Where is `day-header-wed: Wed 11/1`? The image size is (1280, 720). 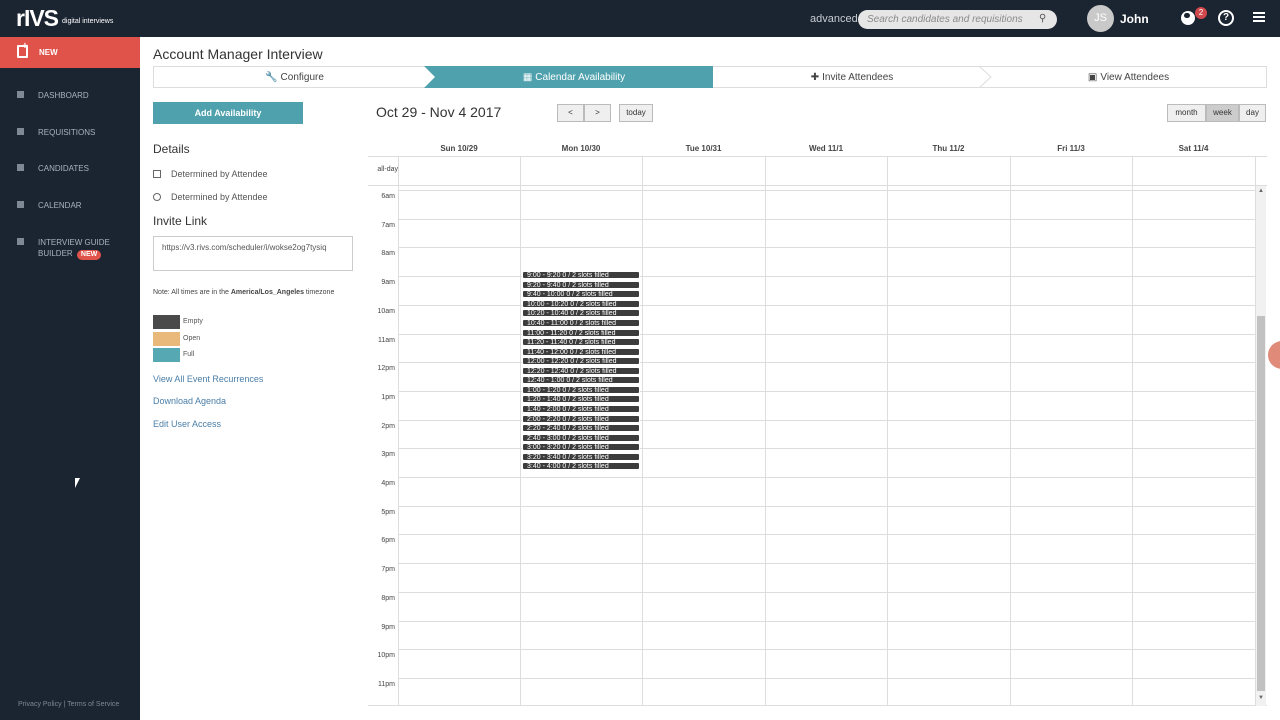 day-header-wed: Wed 11/1 is located at coordinates (826, 148).